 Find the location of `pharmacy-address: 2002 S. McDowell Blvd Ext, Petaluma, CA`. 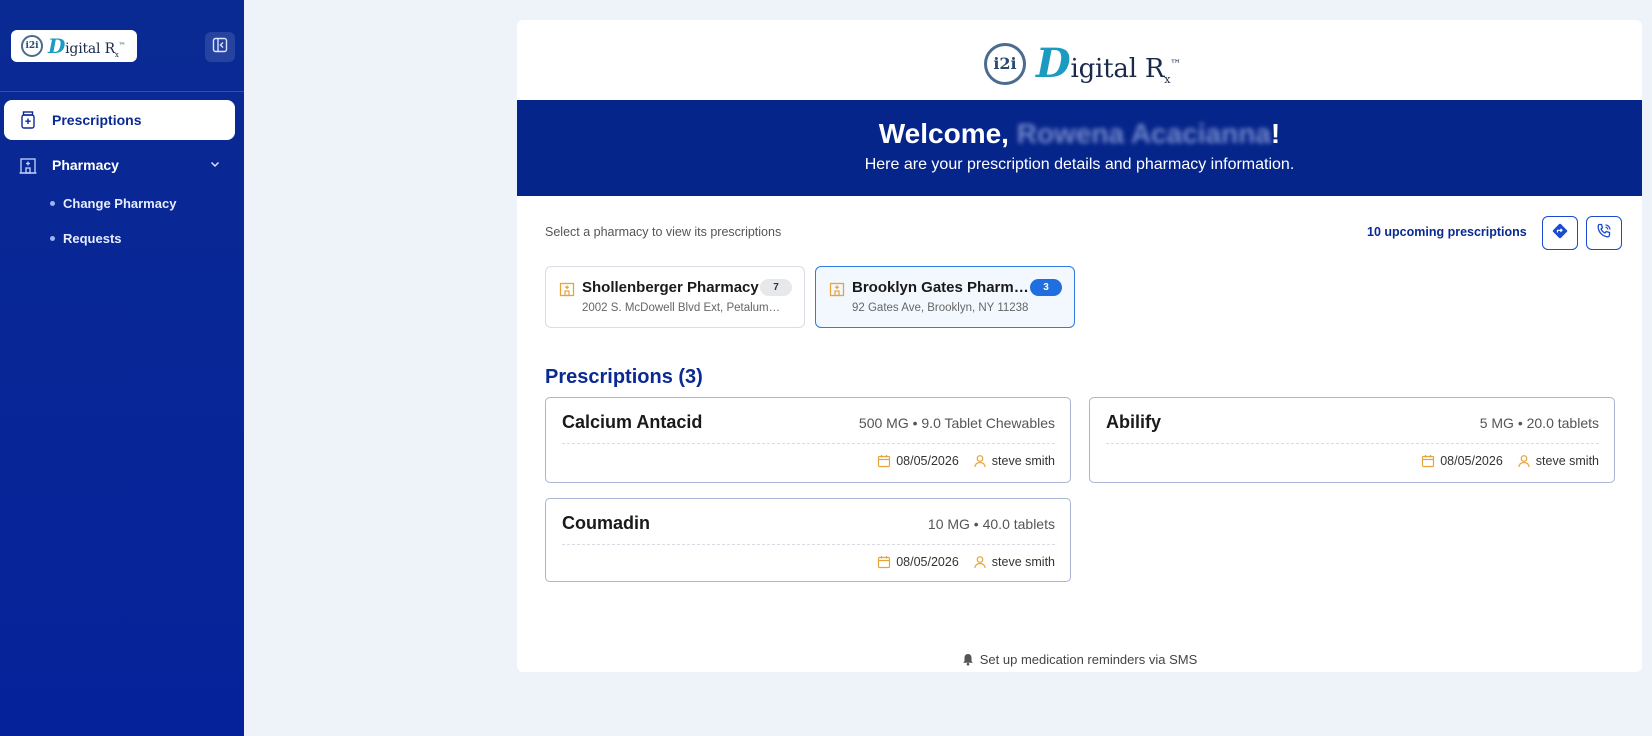

pharmacy-address: 2002 S. McDowell Blvd Ext, Petaluma, CA is located at coordinates (684, 308).